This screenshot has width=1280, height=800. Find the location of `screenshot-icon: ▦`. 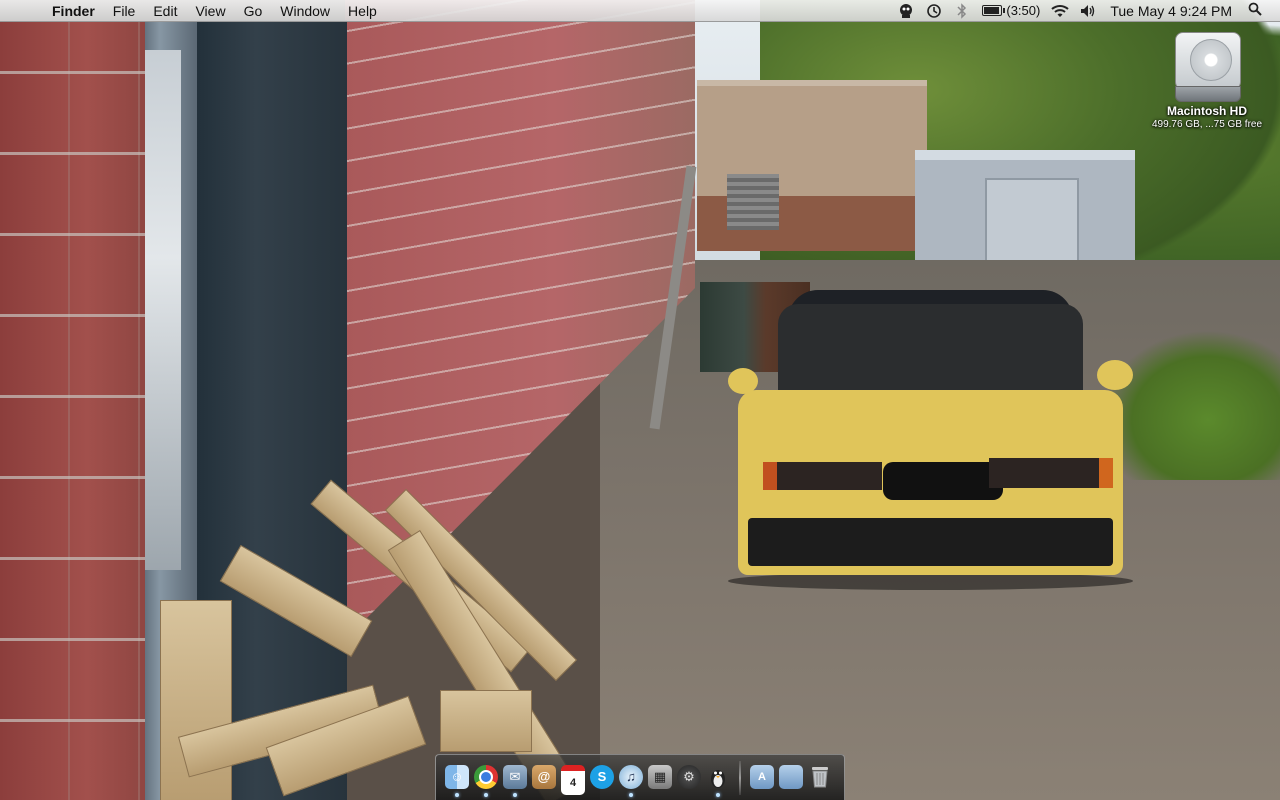

screenshot-icon: ▦ is located at coordinates (660, 776).